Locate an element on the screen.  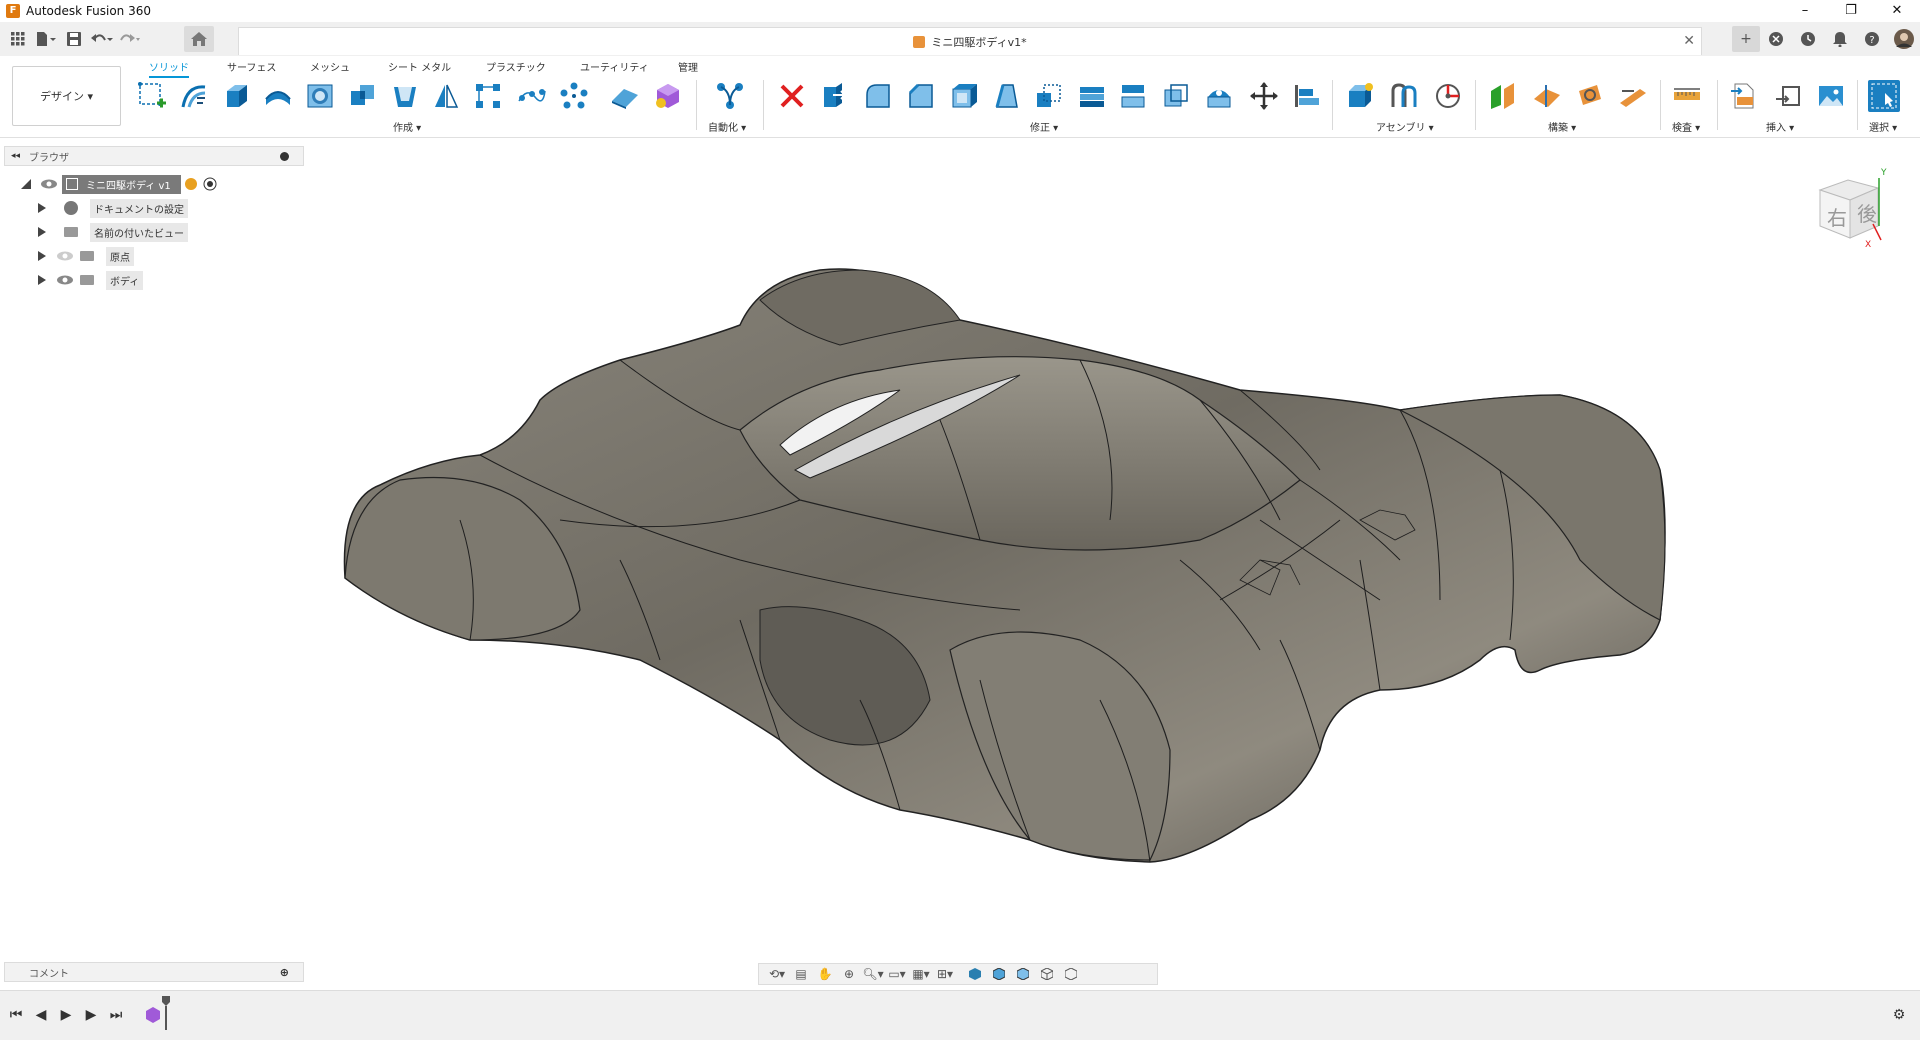
midplane-icon is located at coordinates (1633, 96).